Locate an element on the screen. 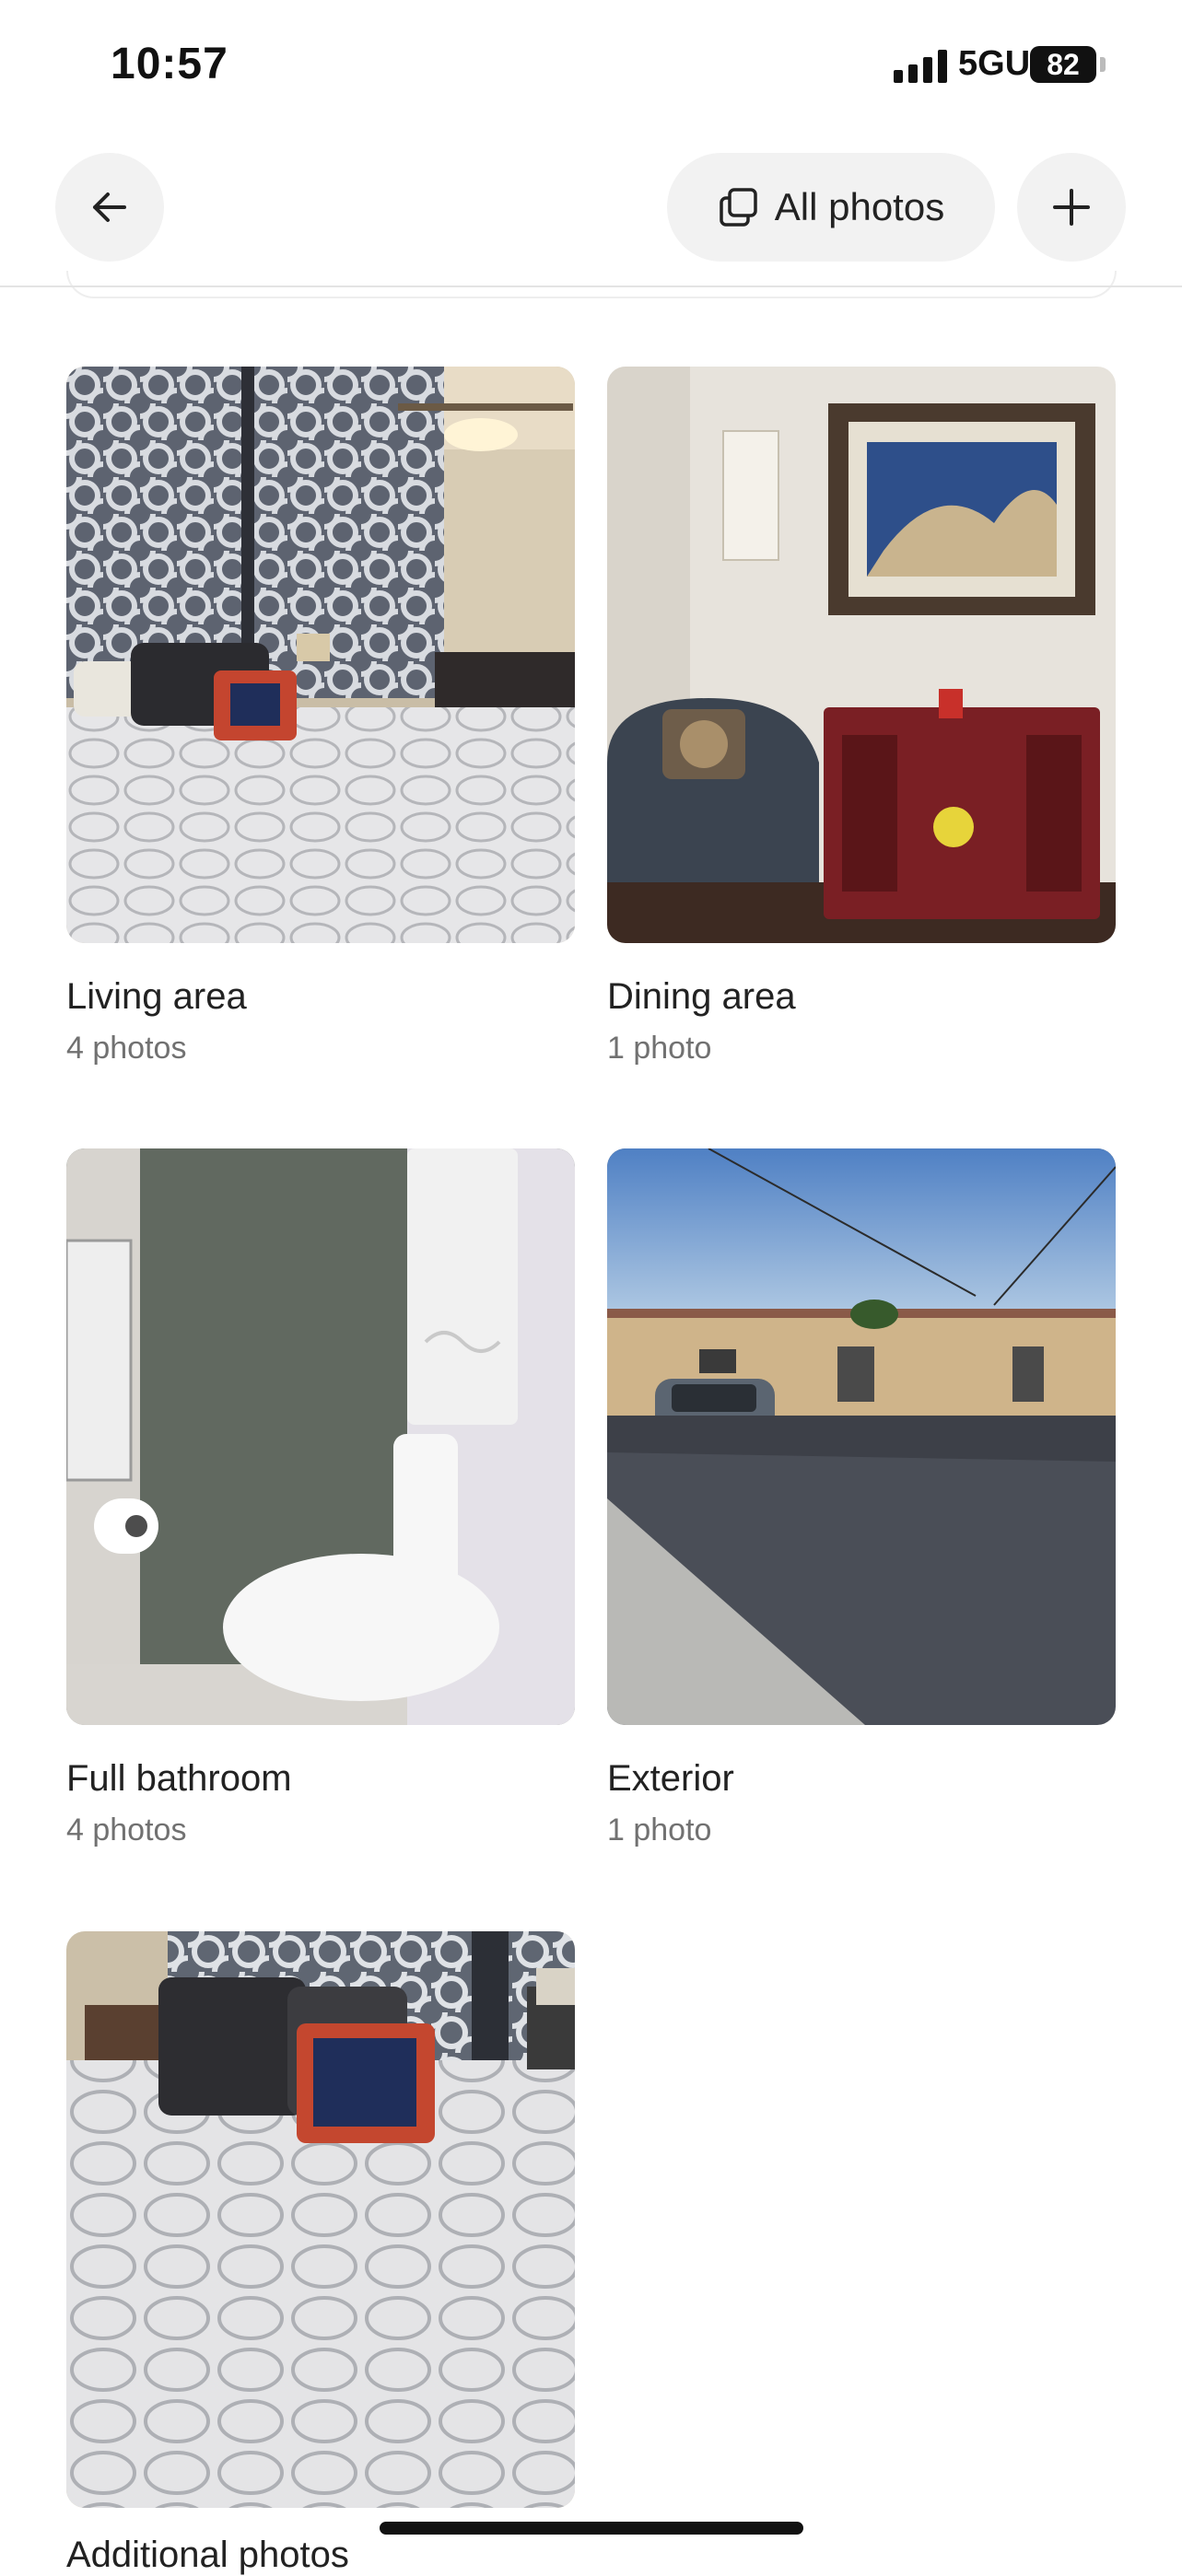 This screenshot has height=2576, width=1182. battery-icon: 82 is located at coordinates (1063, 64).